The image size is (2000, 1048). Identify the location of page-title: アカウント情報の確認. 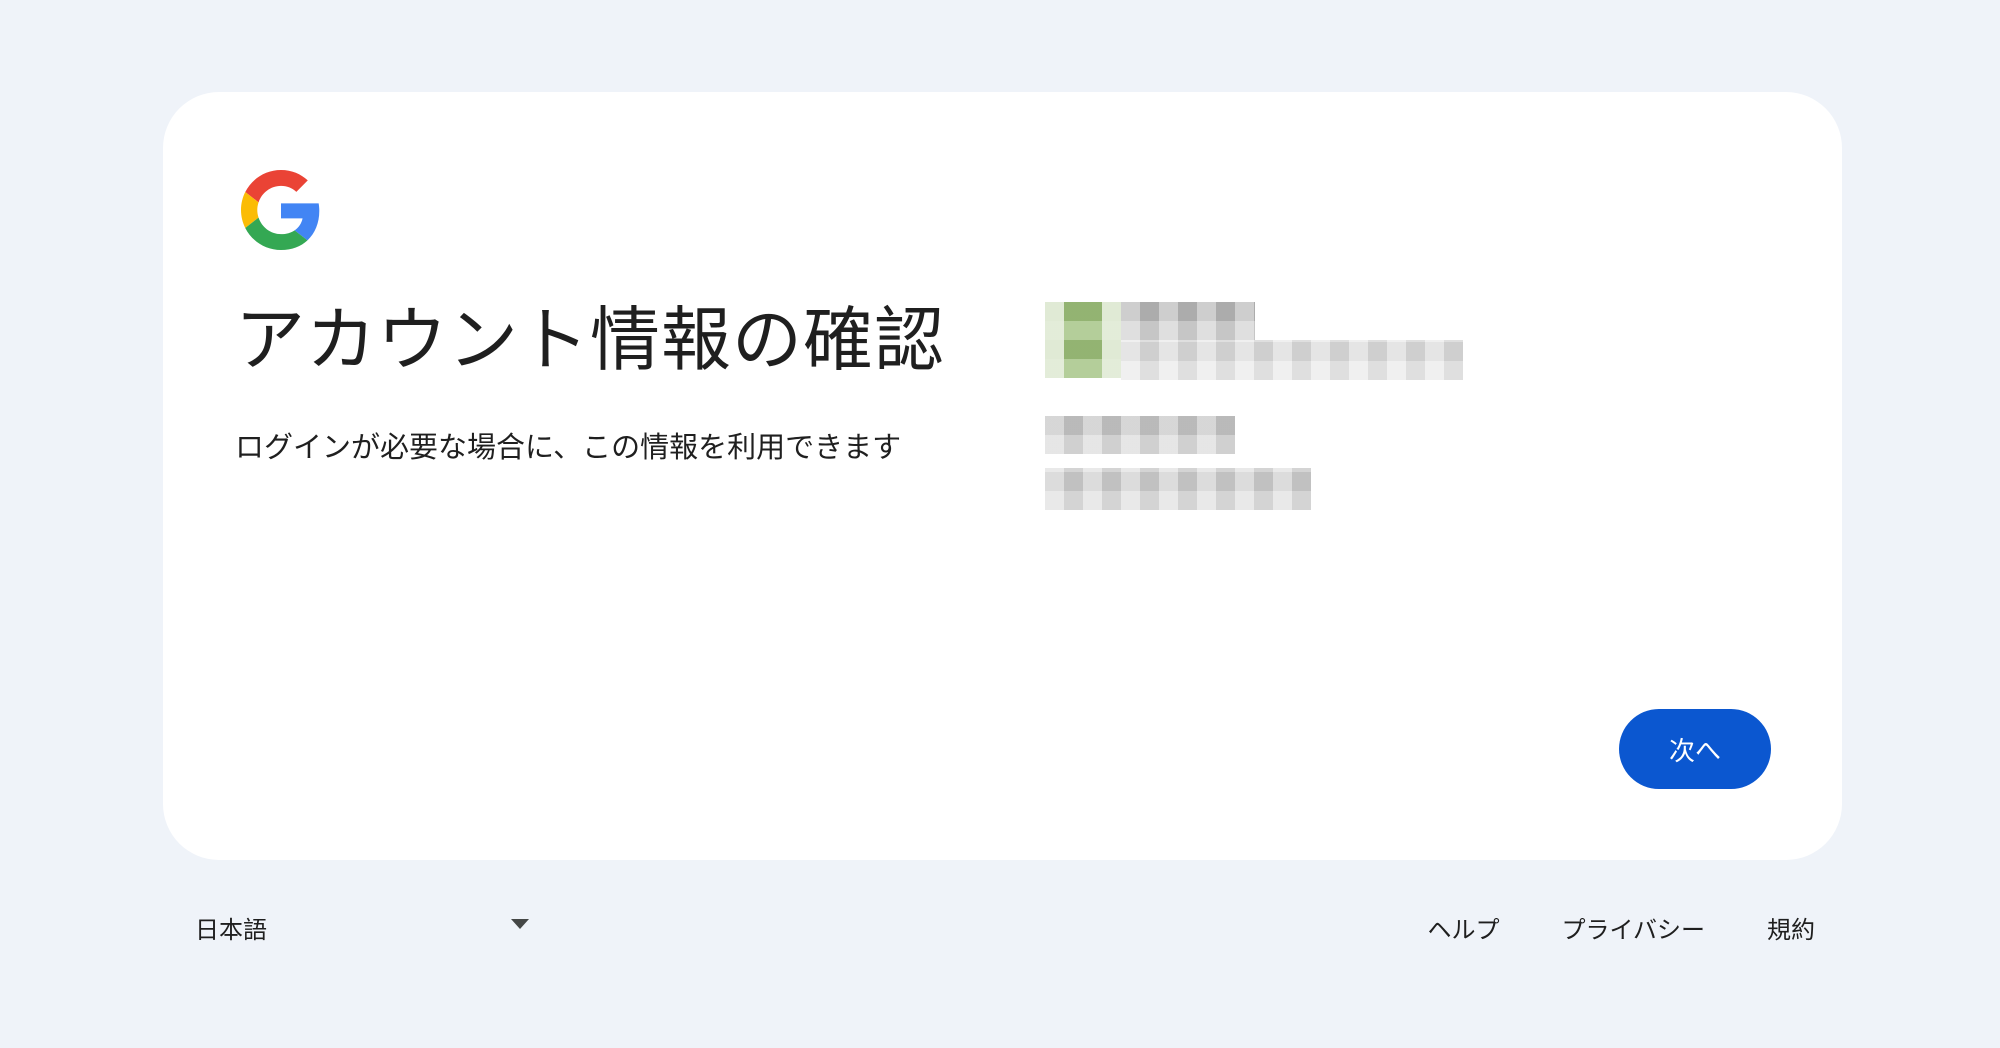
(590, 340).